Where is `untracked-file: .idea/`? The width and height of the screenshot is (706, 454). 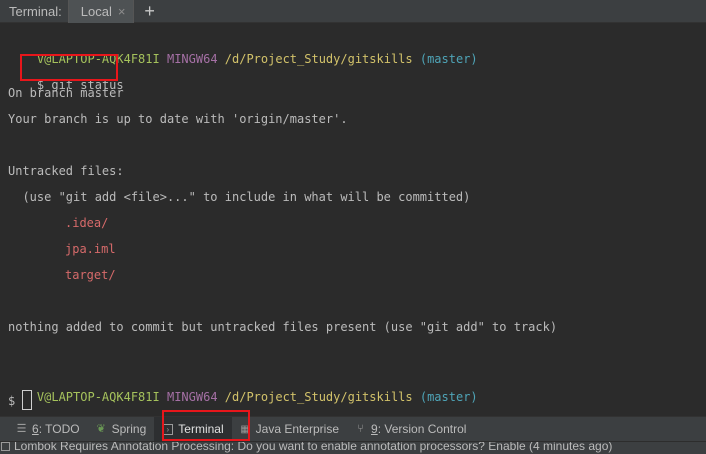 untracked-file: .idea/ is located at coordinates (87, 223).